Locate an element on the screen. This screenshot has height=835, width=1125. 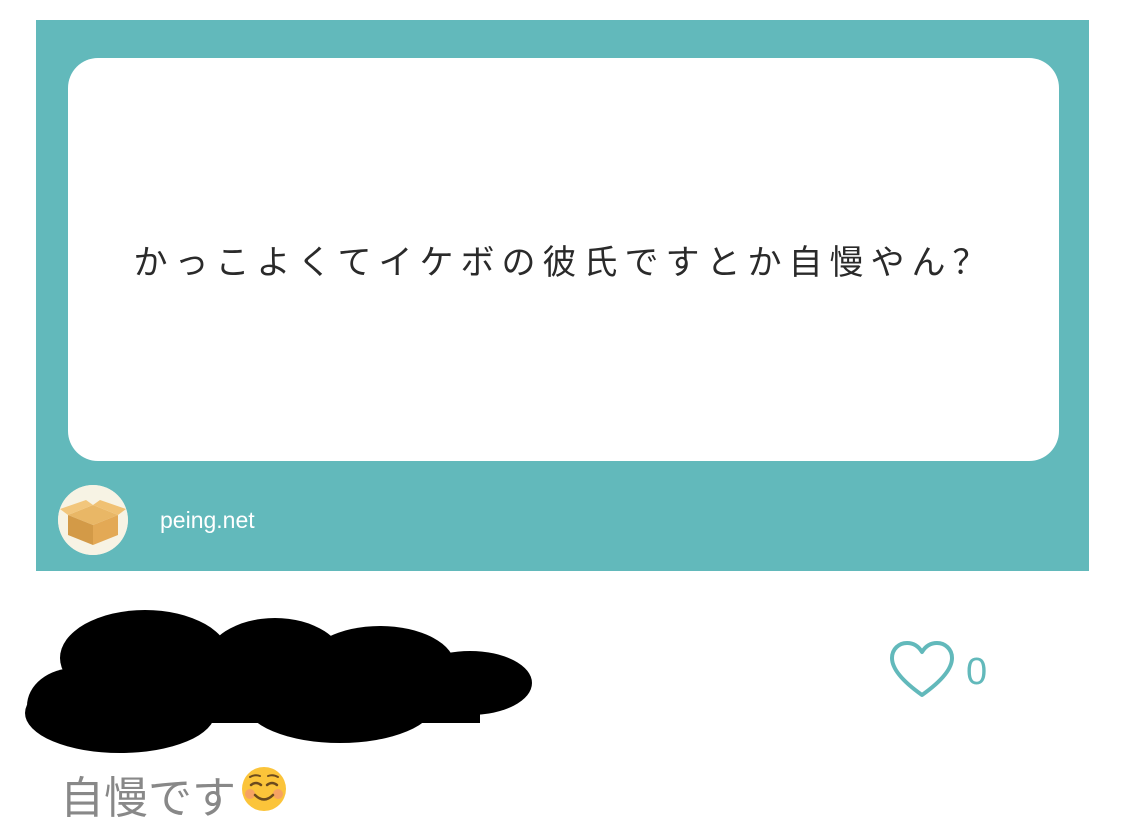
site-label: peing.net is located at coordinates (207, 520).